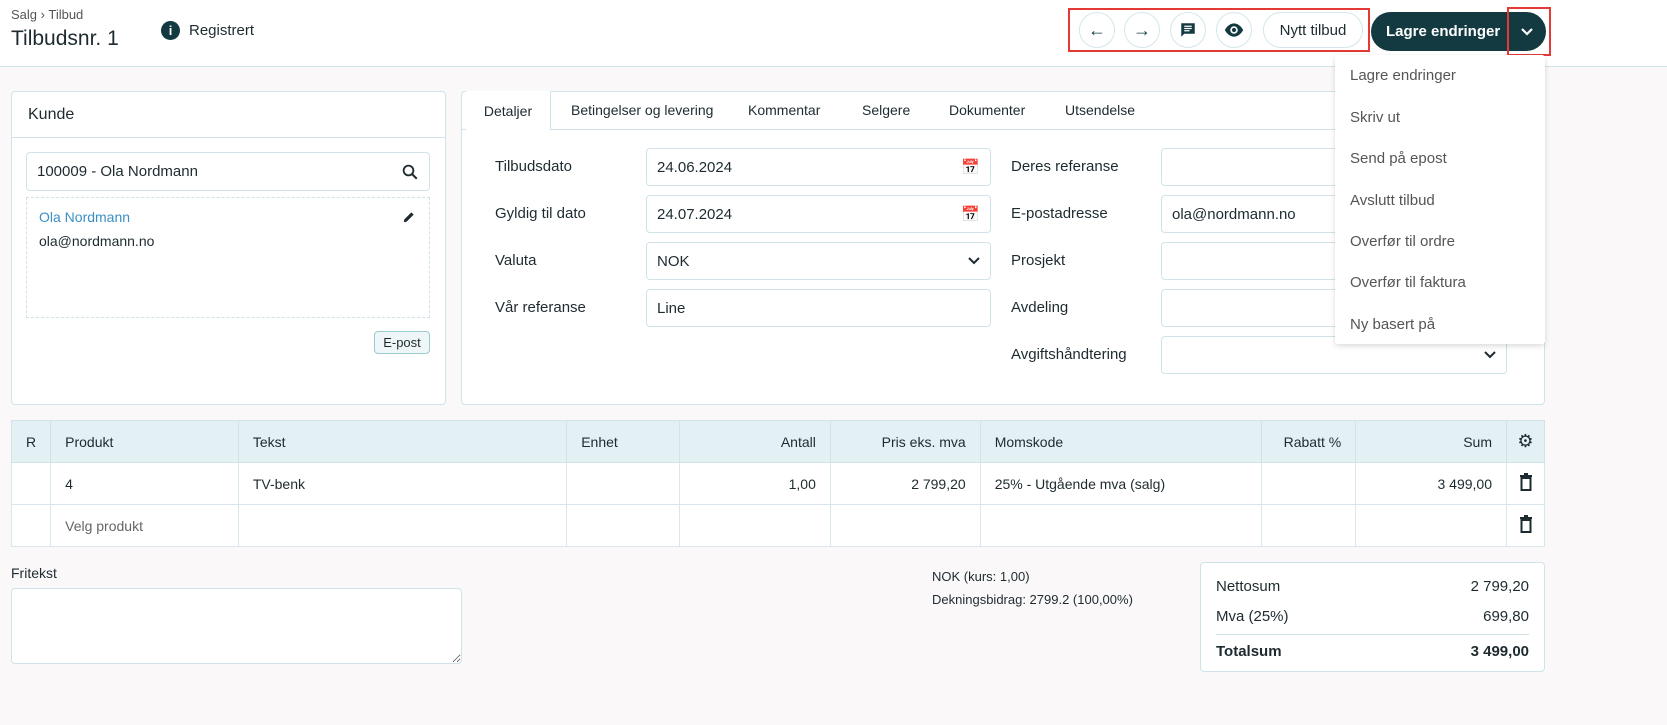  I want to click on tab-betingelser: Betingelser og levering, so click(642, 110).